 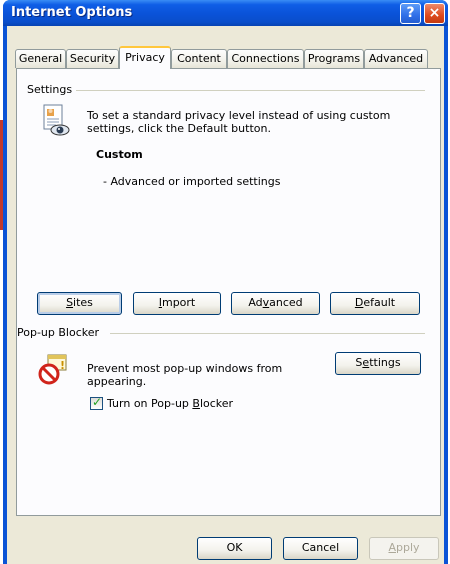 What do you see at coordinates (320, 548) in the screenshot?
I see `cancel-button: Cancel` at bounding box center [320, 548].